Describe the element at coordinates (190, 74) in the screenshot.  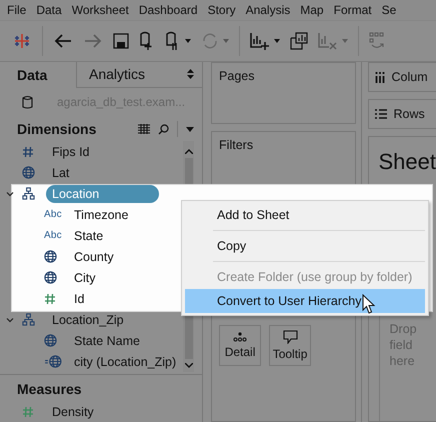
I see `up-down-arrows-icon` at that location.